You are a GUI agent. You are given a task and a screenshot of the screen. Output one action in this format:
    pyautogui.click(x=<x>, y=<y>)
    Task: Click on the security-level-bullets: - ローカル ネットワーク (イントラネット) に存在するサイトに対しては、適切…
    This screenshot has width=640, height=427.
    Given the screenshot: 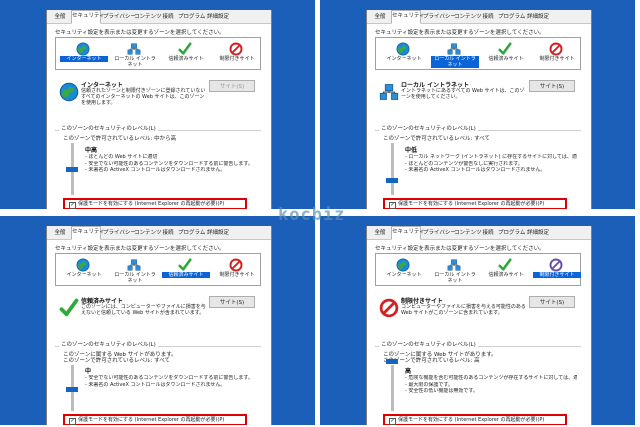 What is the action you would take?
    pyautogui.click(x=491, y=164)
    